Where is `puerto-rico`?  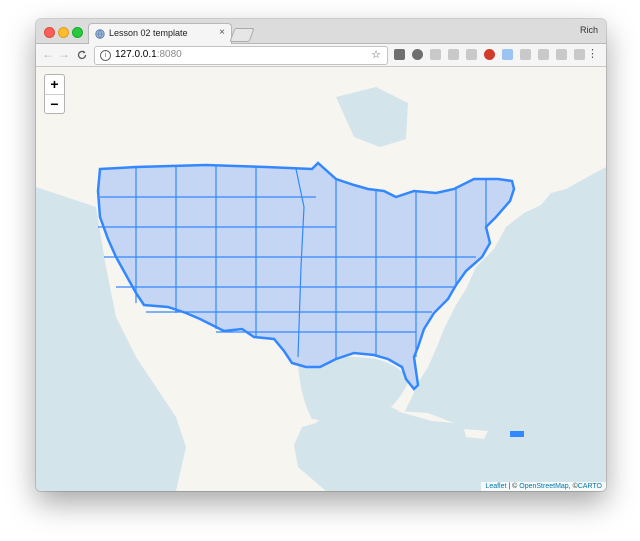
puerto-rico is located at coordinates (517, 434).